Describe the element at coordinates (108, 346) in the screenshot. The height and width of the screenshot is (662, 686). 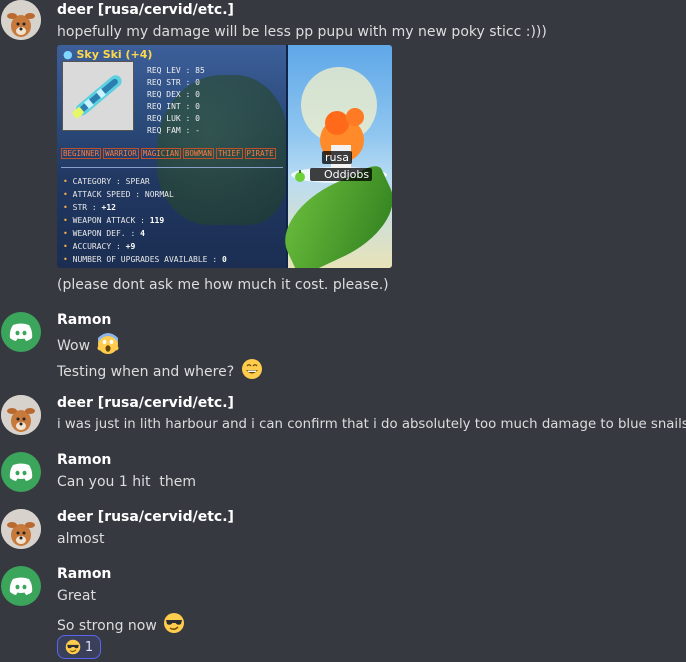
I see `screaming-face-emoji-icon` at that location.